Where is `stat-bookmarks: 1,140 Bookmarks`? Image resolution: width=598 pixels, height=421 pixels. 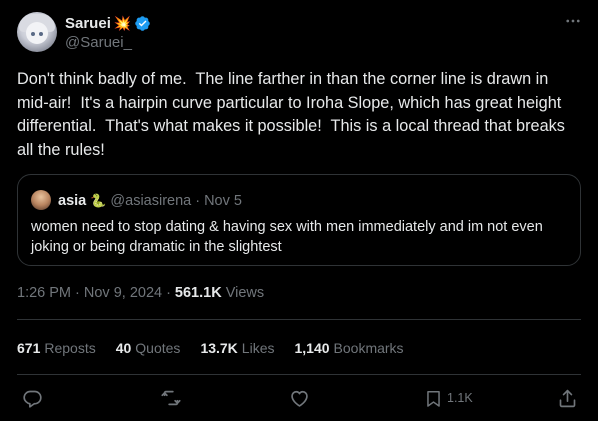 stat-bookmarks: 1,140 Bookmarks is located at coordinates (348, 348).